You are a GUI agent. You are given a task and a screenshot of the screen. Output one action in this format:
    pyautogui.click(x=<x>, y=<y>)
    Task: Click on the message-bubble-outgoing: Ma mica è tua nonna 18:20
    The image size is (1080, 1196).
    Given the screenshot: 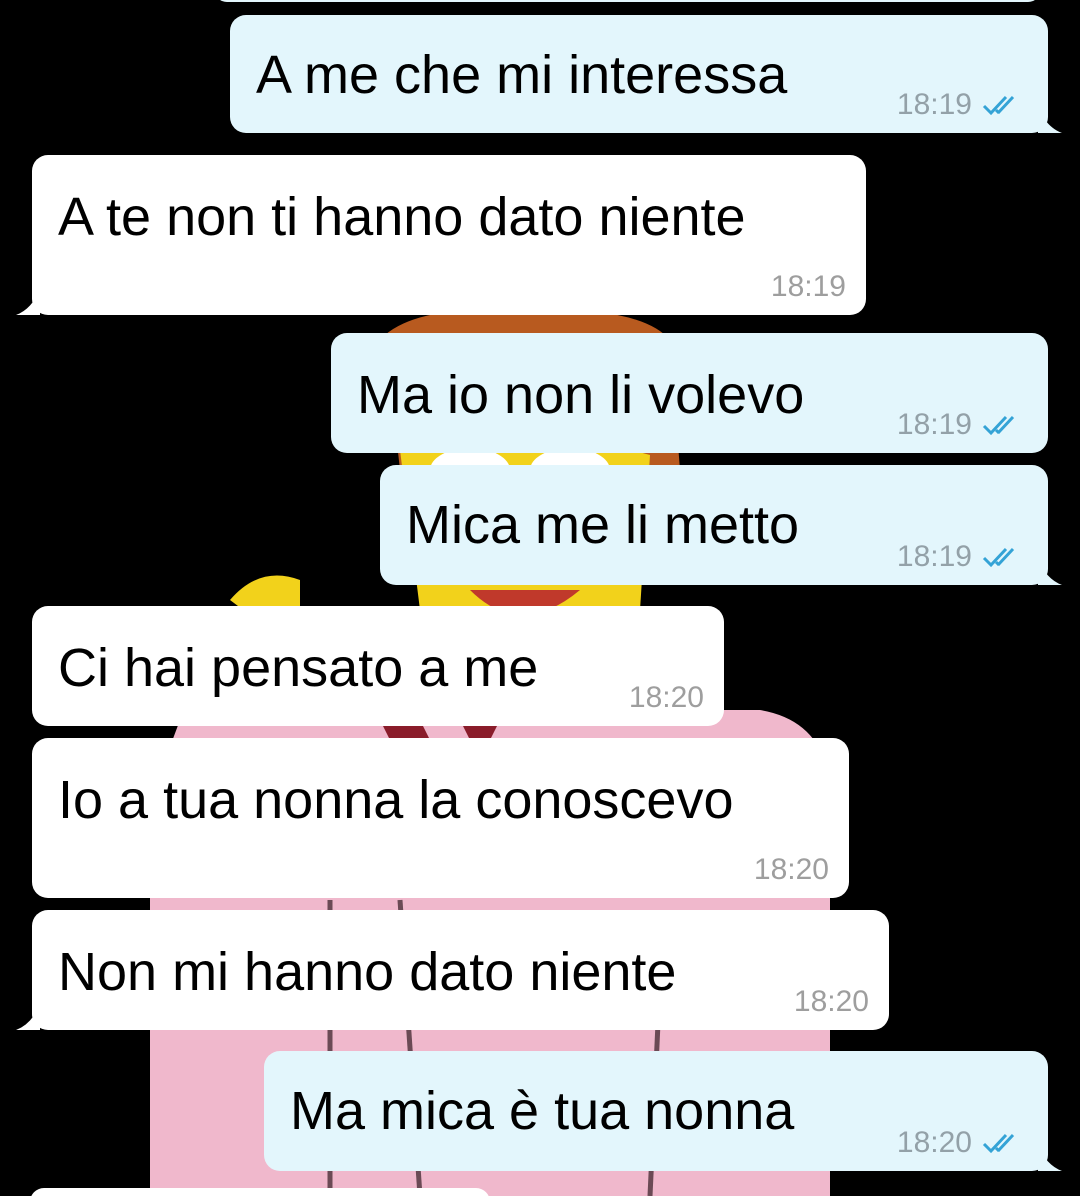 What is the action you would take?
    pyautogui.click(x=663, y=1111)
    